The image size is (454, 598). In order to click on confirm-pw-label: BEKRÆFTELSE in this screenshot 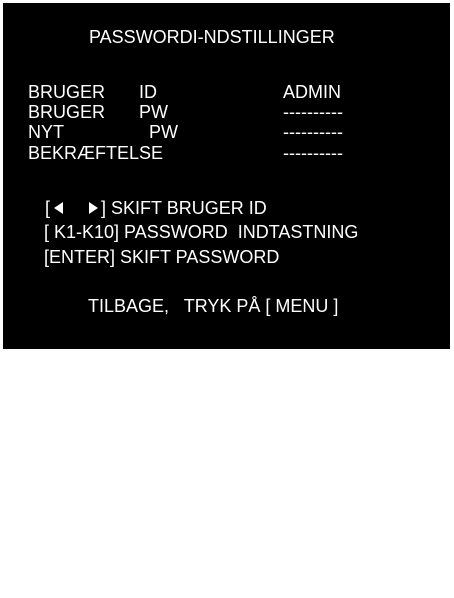, I will do `click(96, 153)`.